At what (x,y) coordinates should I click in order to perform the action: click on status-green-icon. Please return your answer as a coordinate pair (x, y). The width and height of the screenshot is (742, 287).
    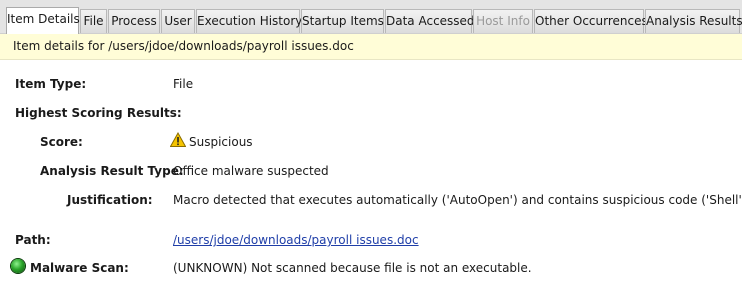
    Looking at the image, I should click on (18, 266).